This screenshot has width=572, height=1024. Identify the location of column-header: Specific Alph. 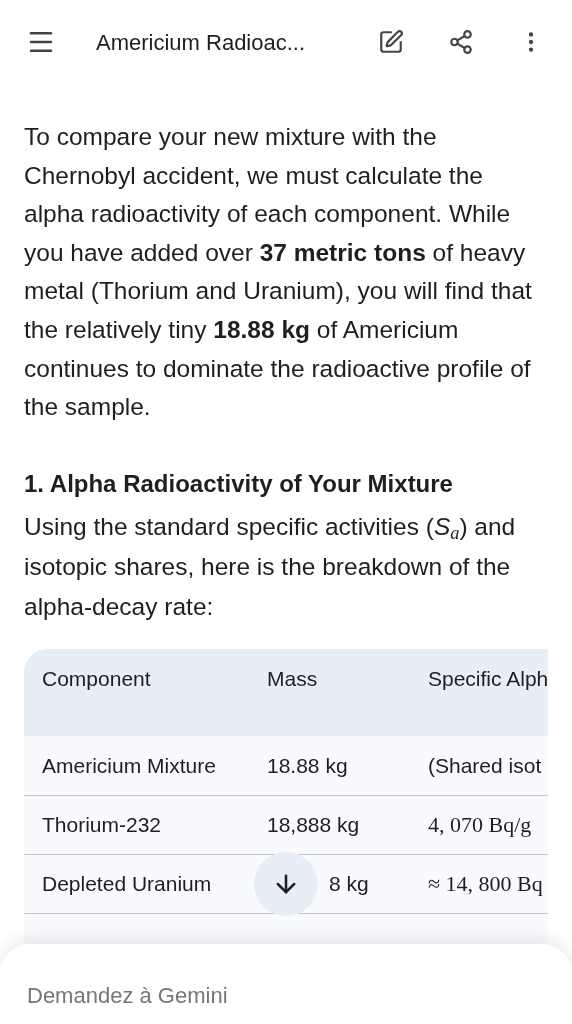
(487, 678).